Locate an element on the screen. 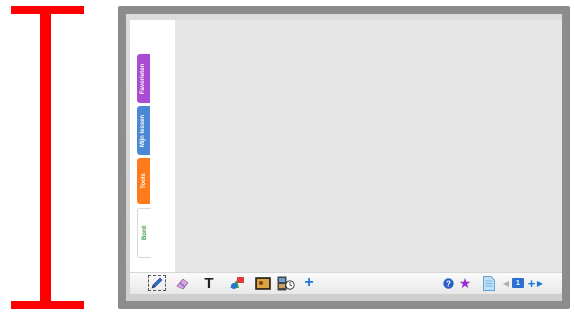 The height and width of the screenshot is (314, 574). help-label: ? is located at coordinates (448, 283).